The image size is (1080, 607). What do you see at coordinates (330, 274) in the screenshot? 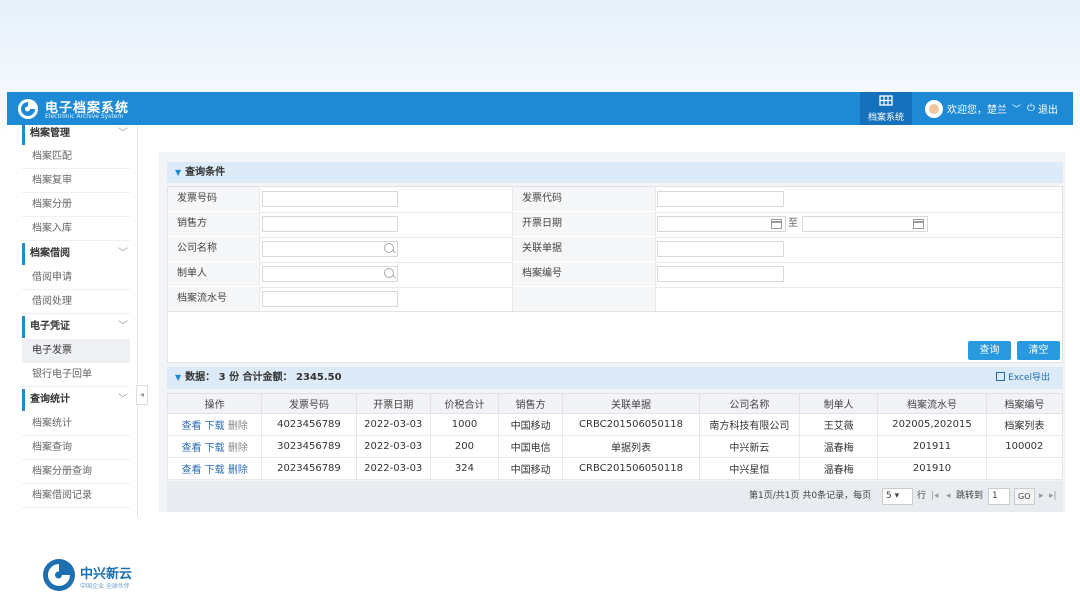
I see `maker-search-input` at bounding box center [330, 274].